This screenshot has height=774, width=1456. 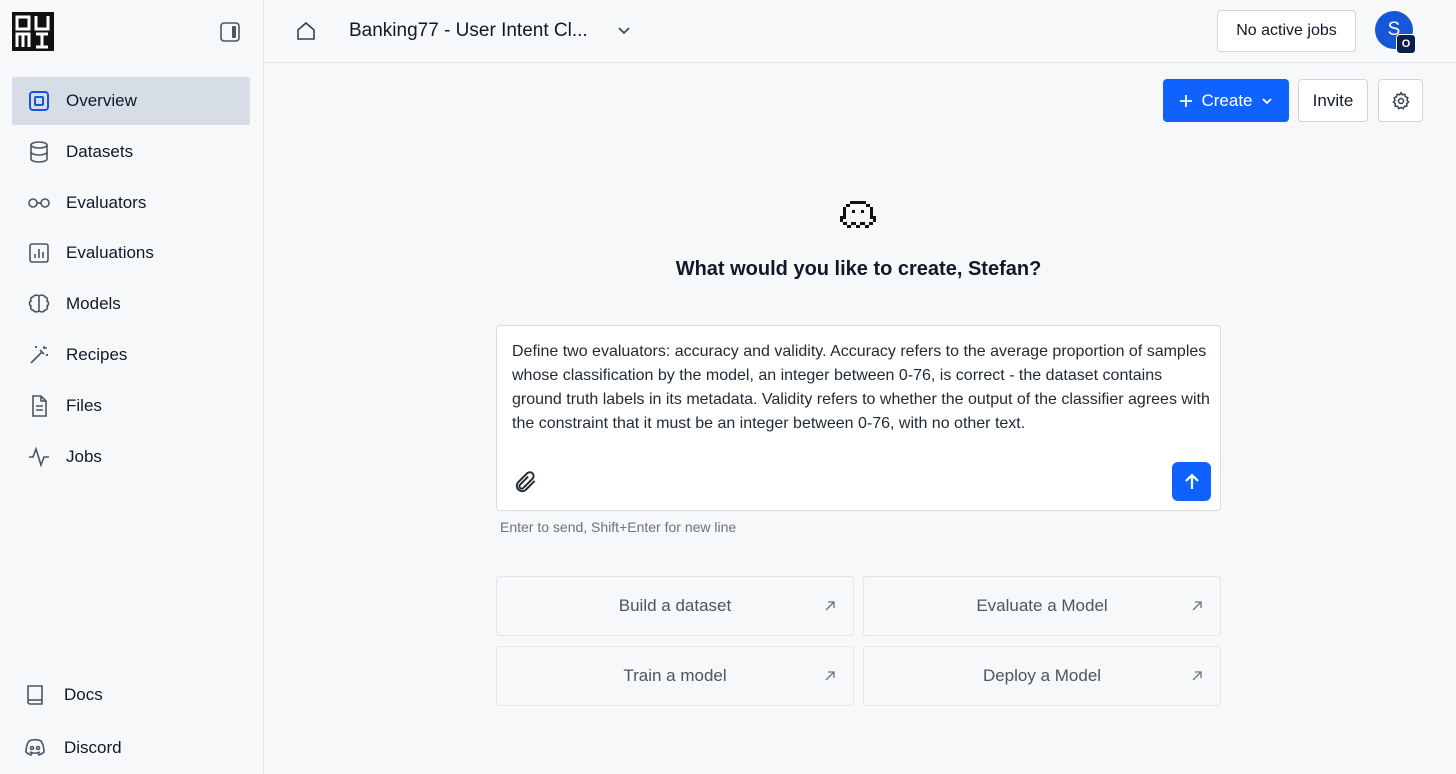 I want to click on prompt-title: What would you like to create, Stefan?, so click(x=858, y=269).